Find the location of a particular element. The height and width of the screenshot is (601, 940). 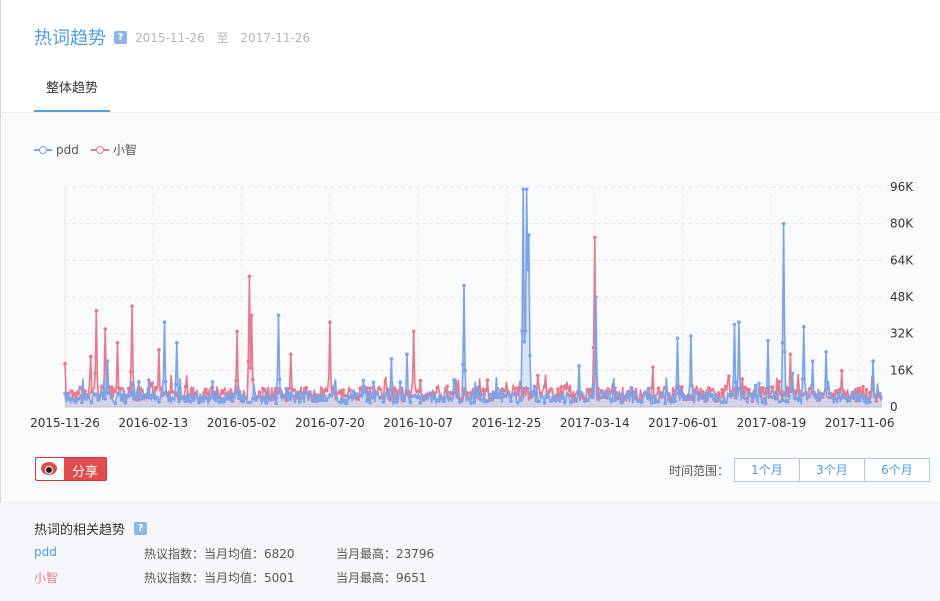

x-tick-label: 2017-03-14 is located at coordinates (595, 423).